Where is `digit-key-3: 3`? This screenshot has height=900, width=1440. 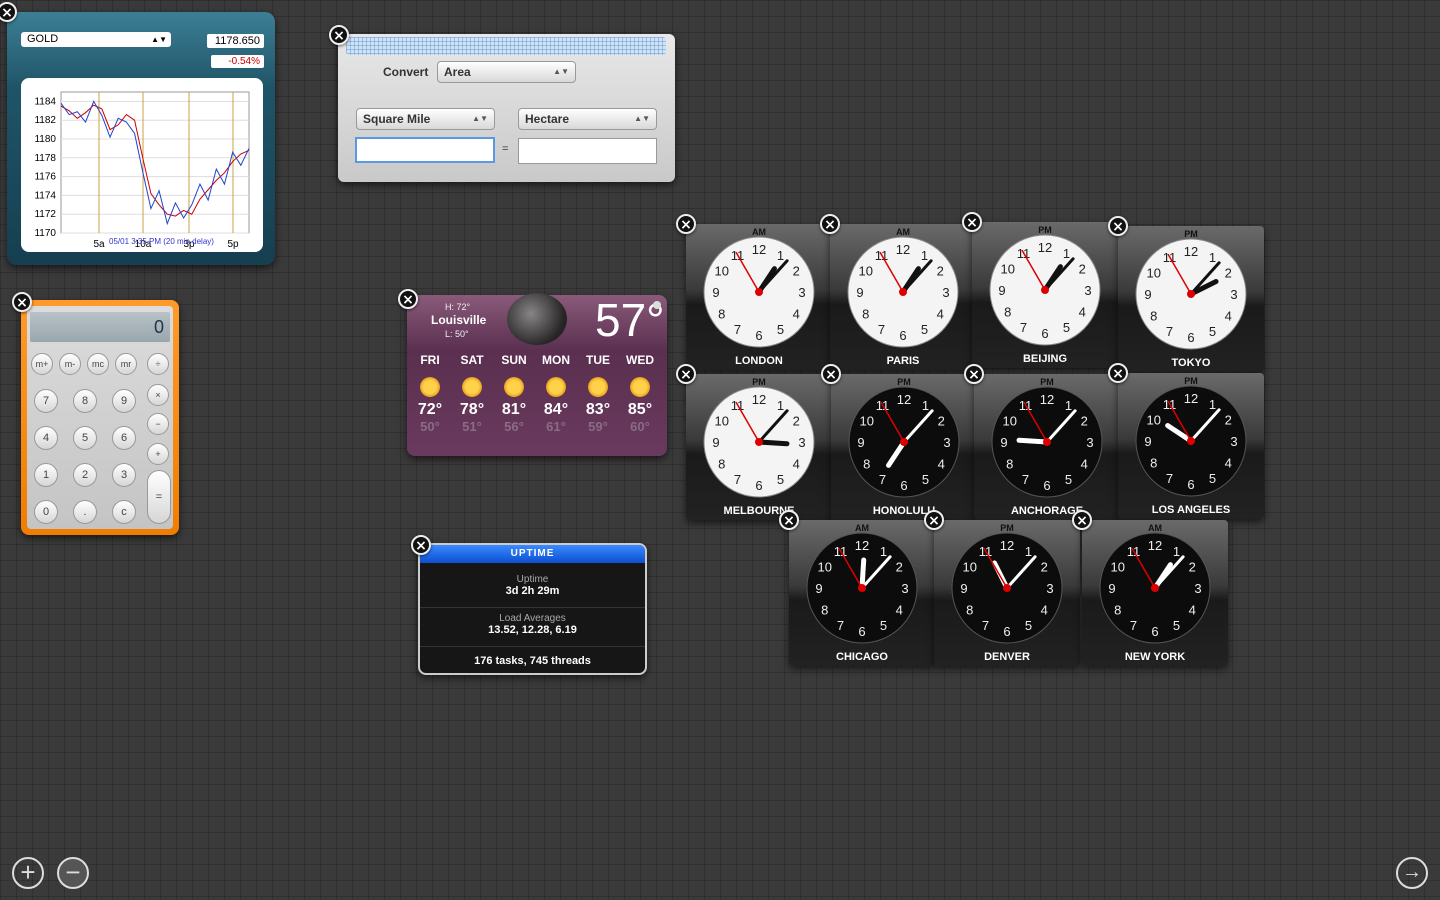
digit-key-3: 3 is located at coordinates (124, 475).